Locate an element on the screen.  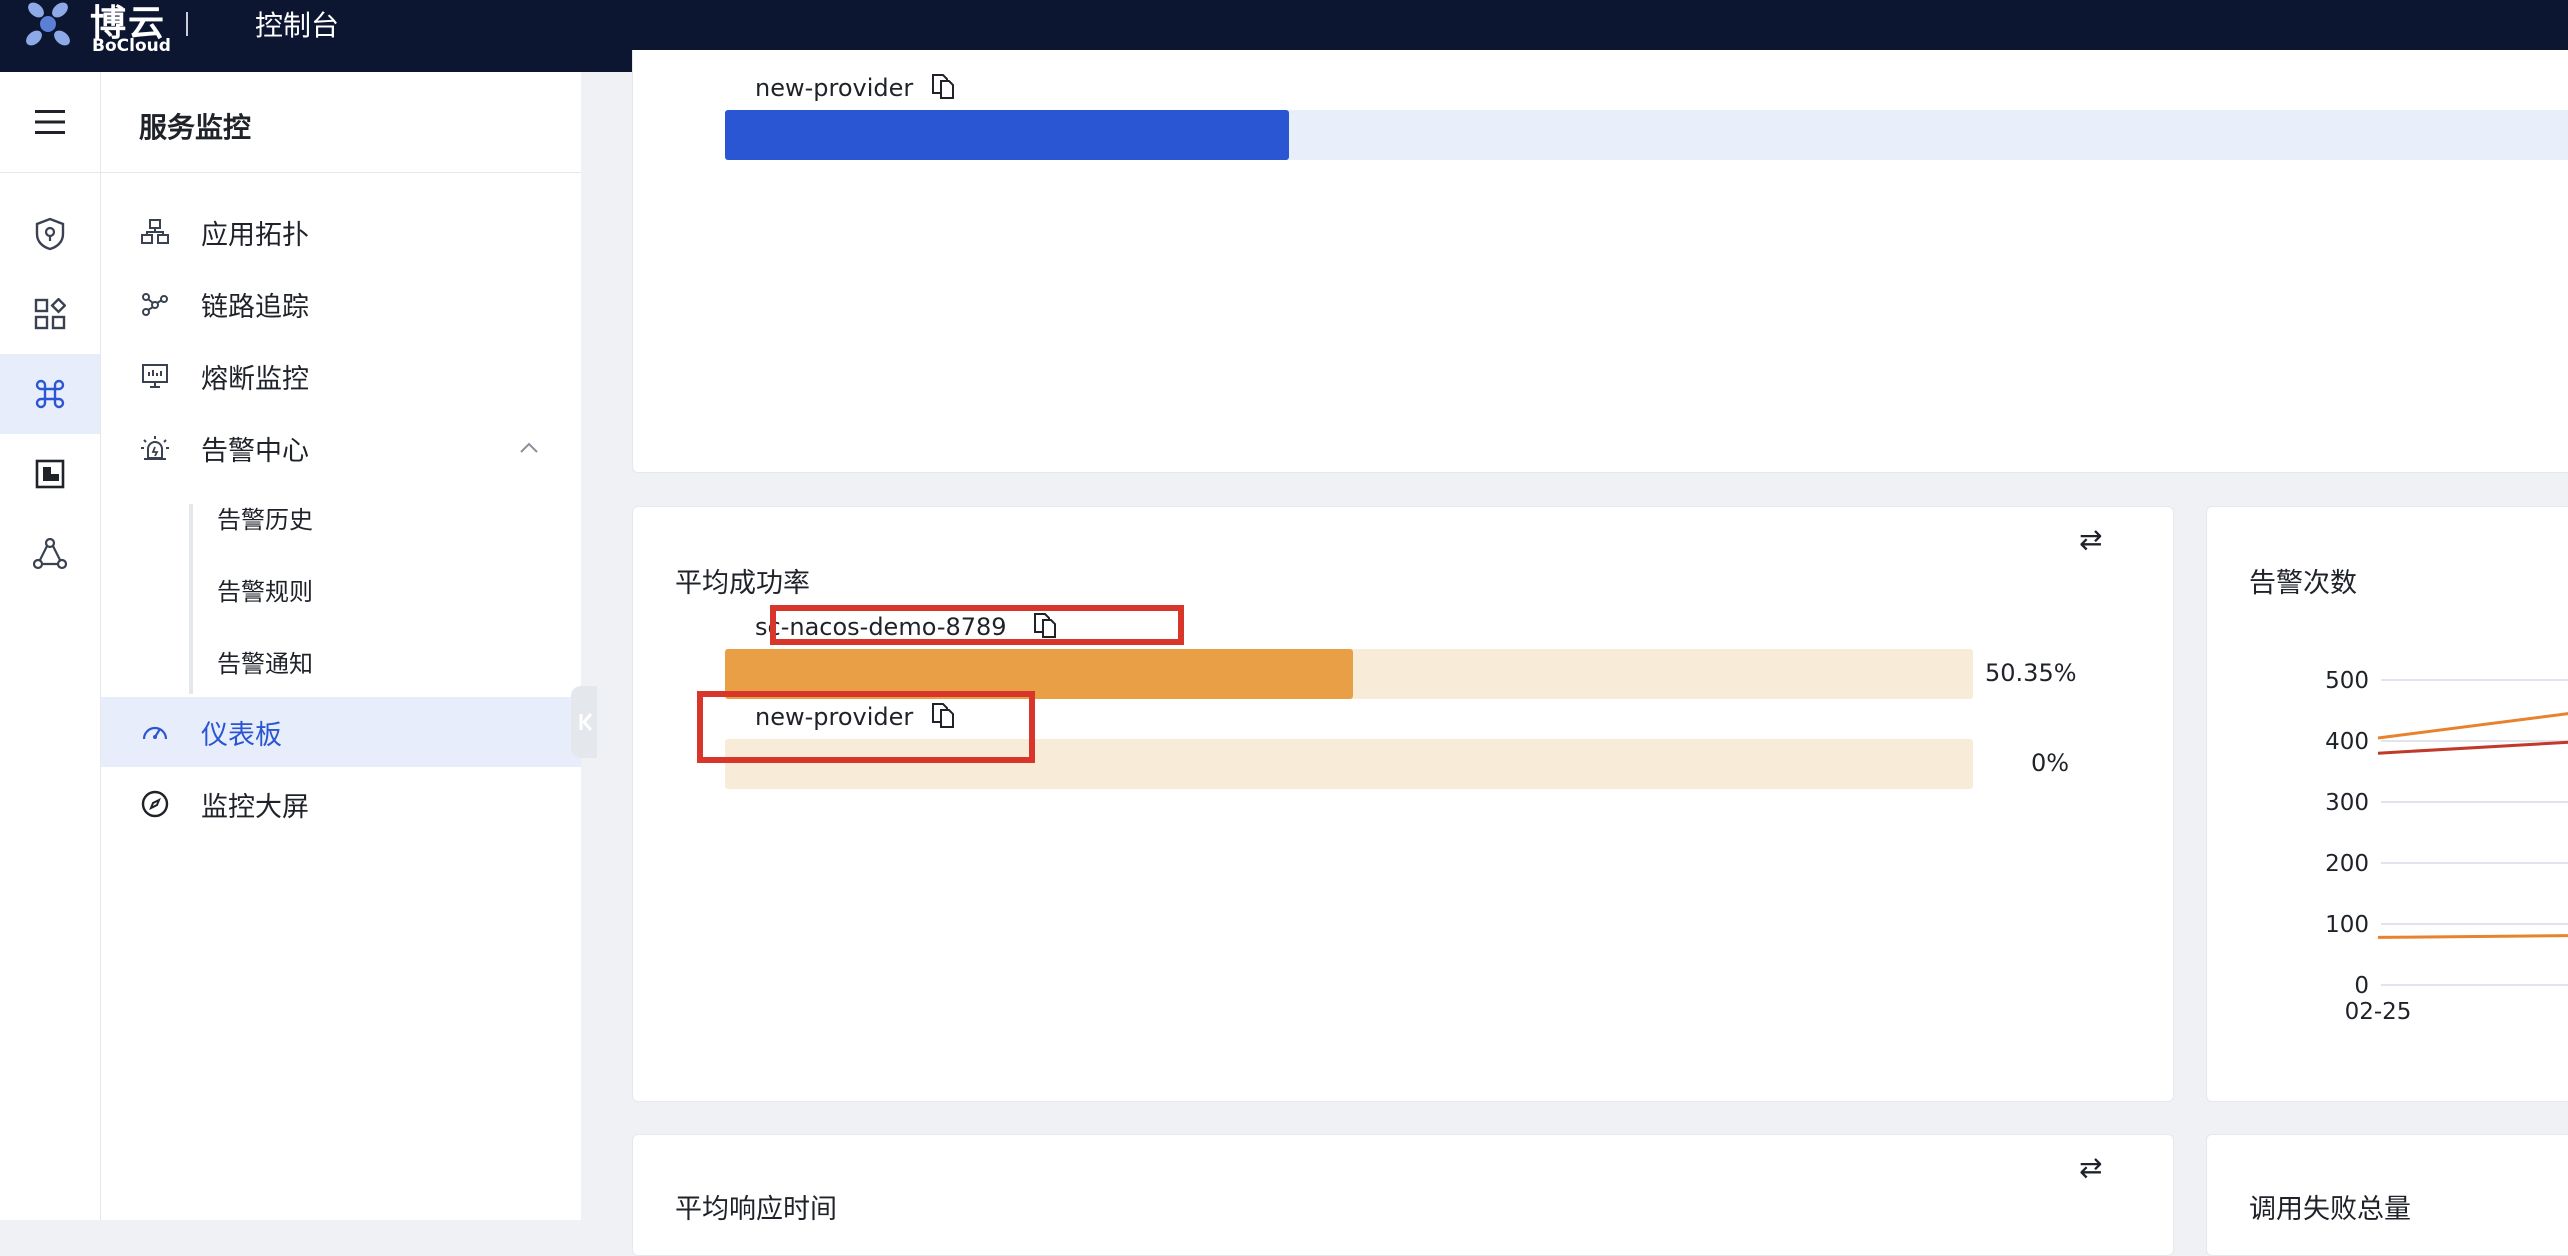
sidebar-item-label: 熔断监控 is located at coordinates (255, 379).